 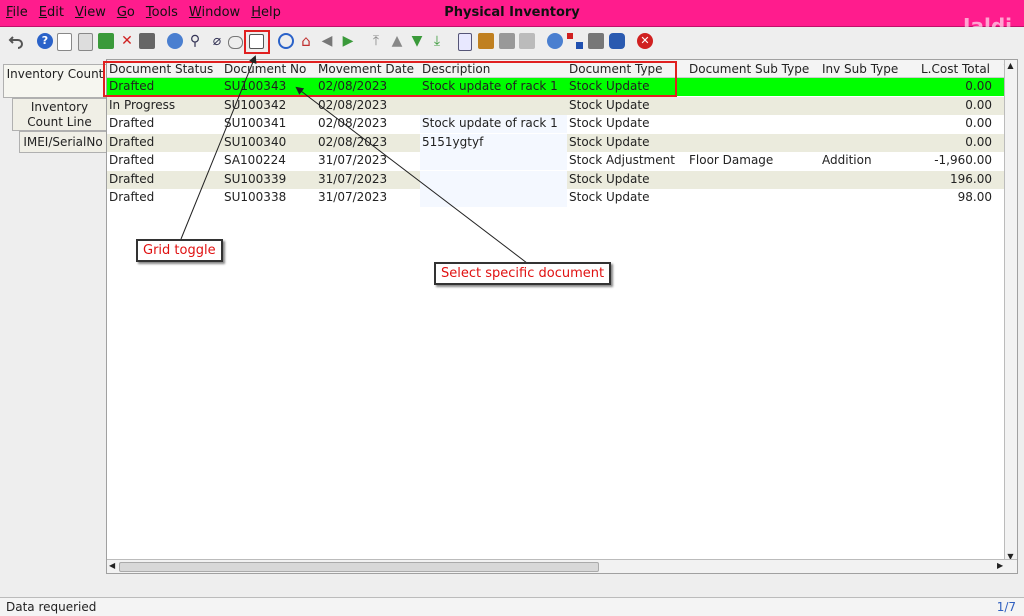 What do you see at coordinates (1006, 607) in the screenshot?
I see `record-counter: 1/7` at bounding box center [1006, 607].